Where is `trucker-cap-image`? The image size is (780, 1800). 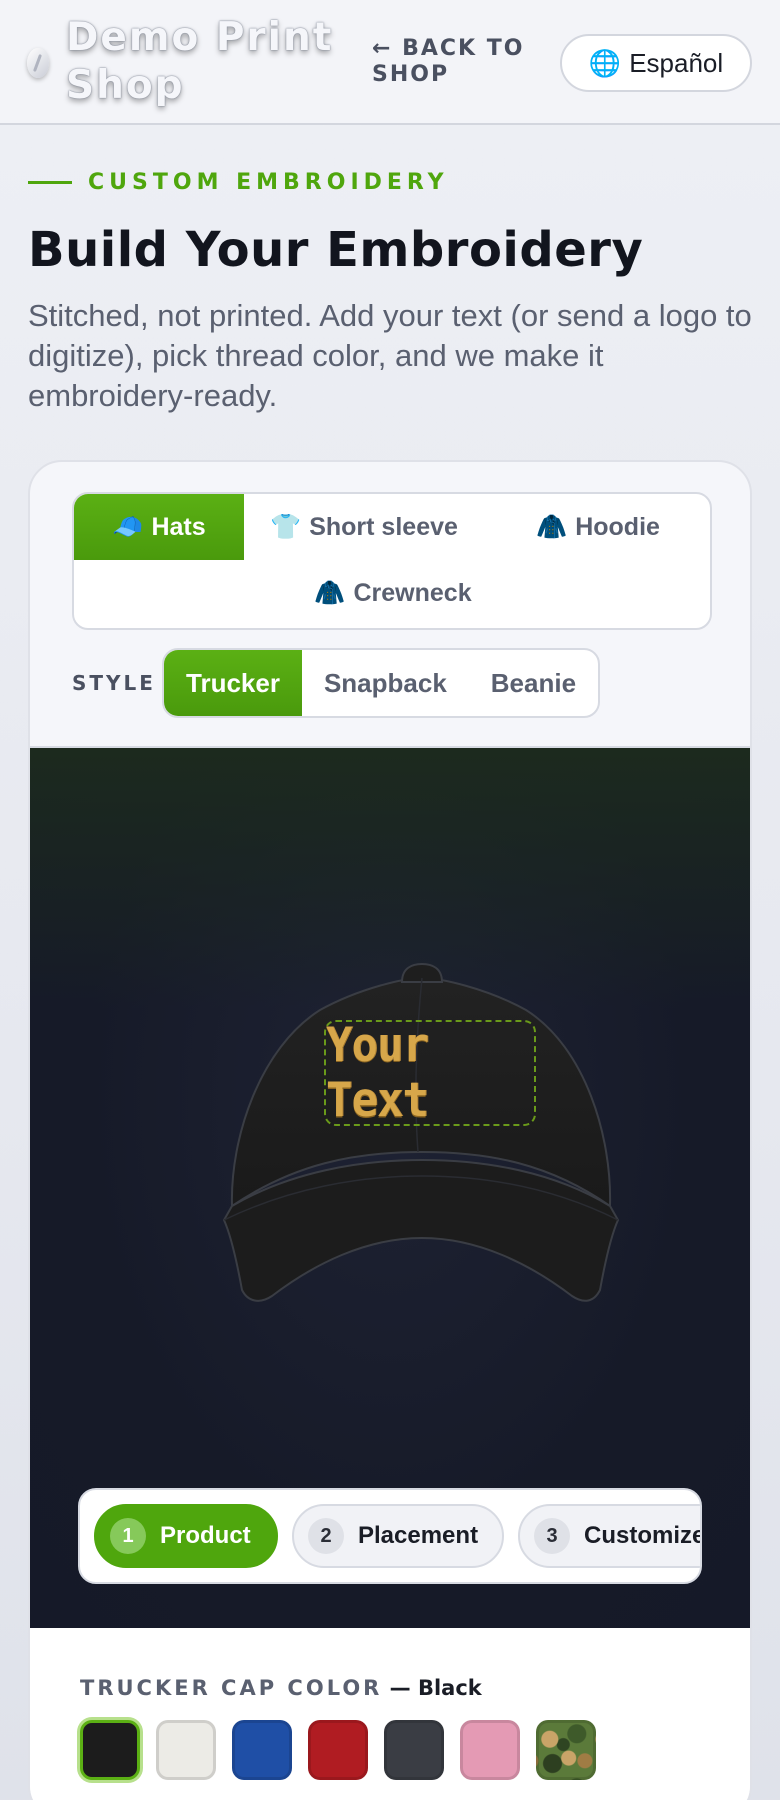
trucker-cap-image is located at coordinates (421, 1132).